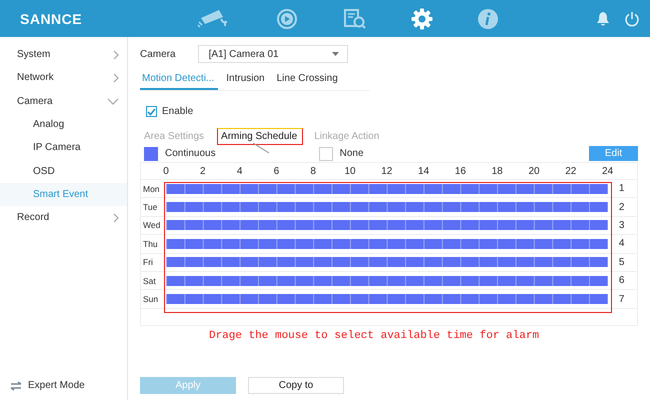  I want to click on leader-line, so click(261, 148).